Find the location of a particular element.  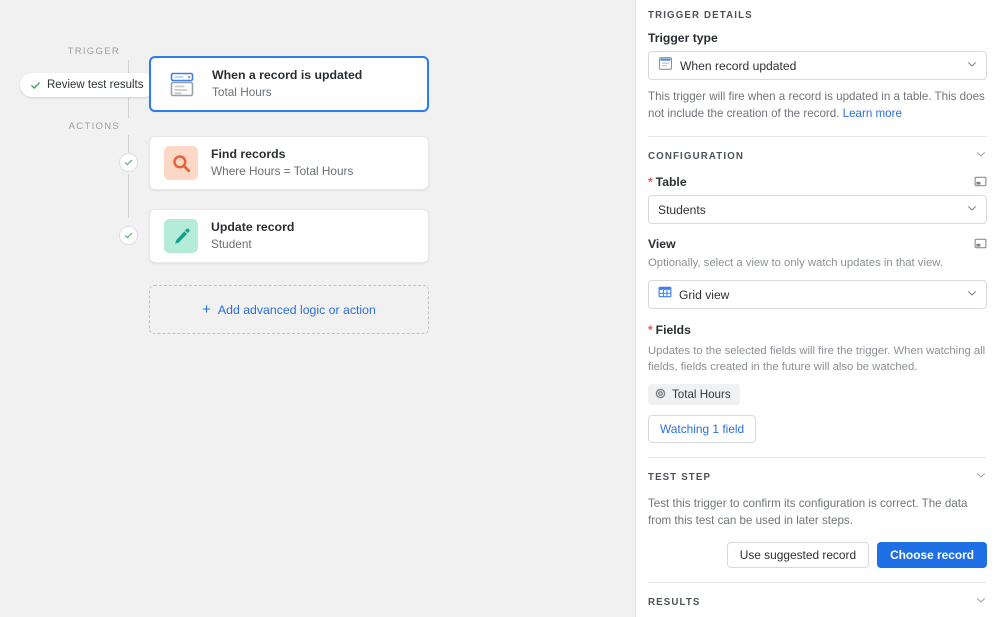

use-suggested-record-label: Use suggested record is located at coordinates (798, 555).